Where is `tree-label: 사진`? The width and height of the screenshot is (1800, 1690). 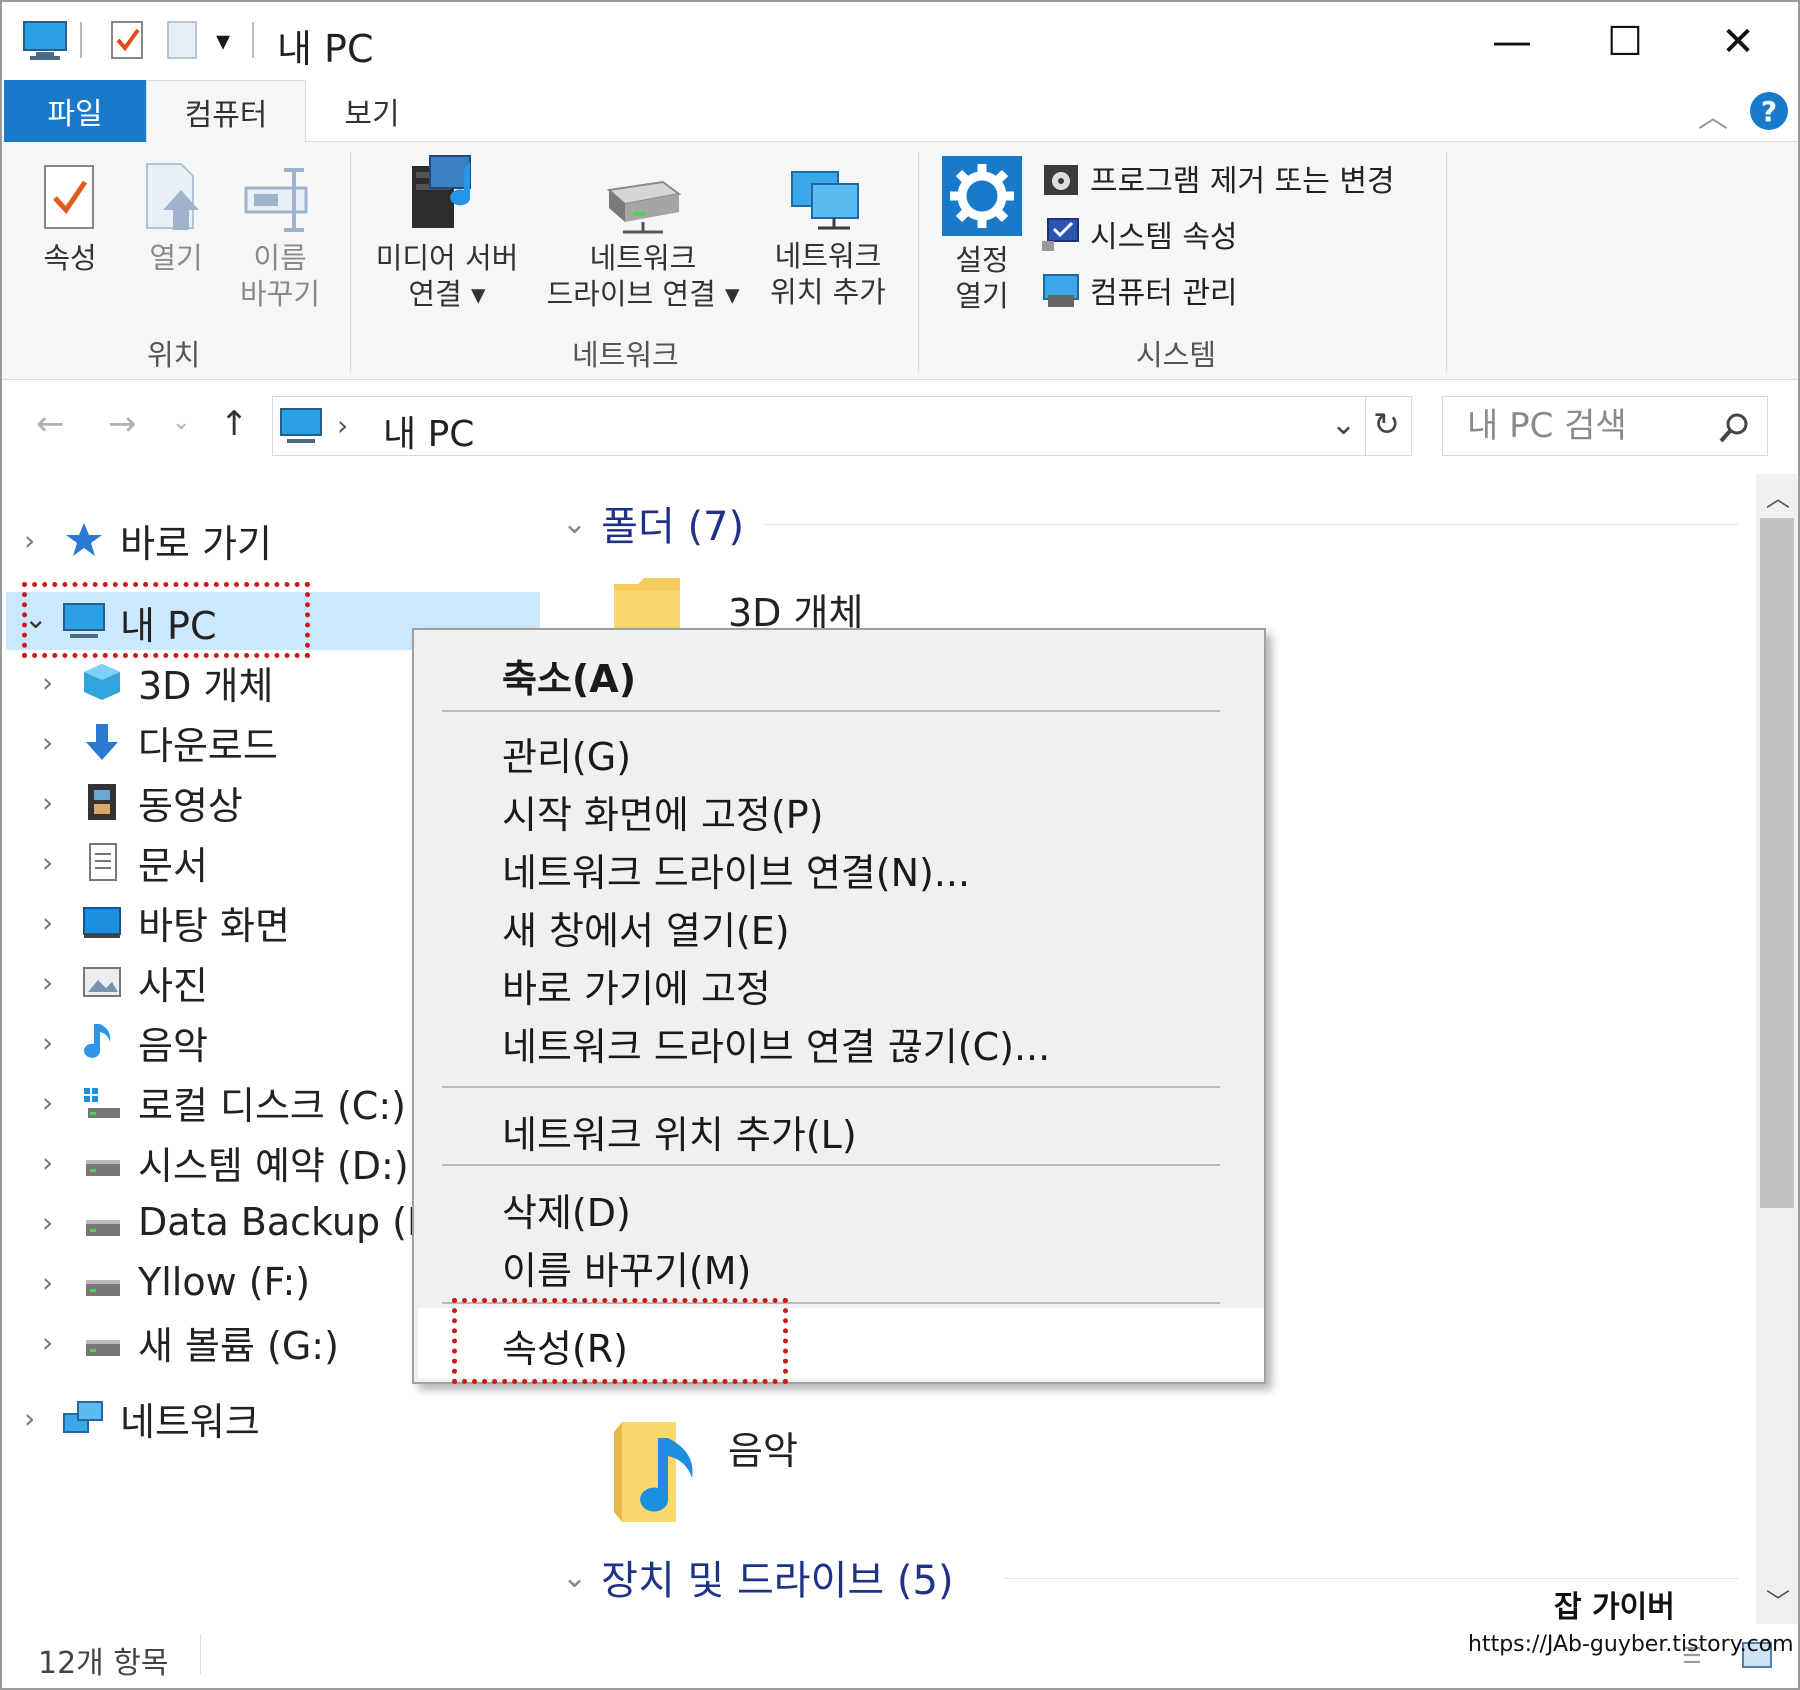
tree-label: 사진 is located at coordinates (173, 985).